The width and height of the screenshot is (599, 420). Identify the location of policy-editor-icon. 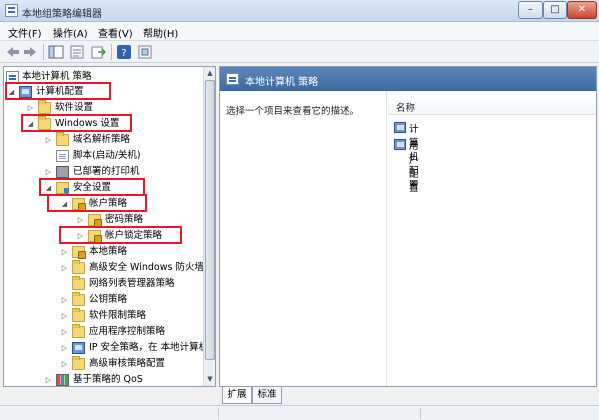
(11, 10).